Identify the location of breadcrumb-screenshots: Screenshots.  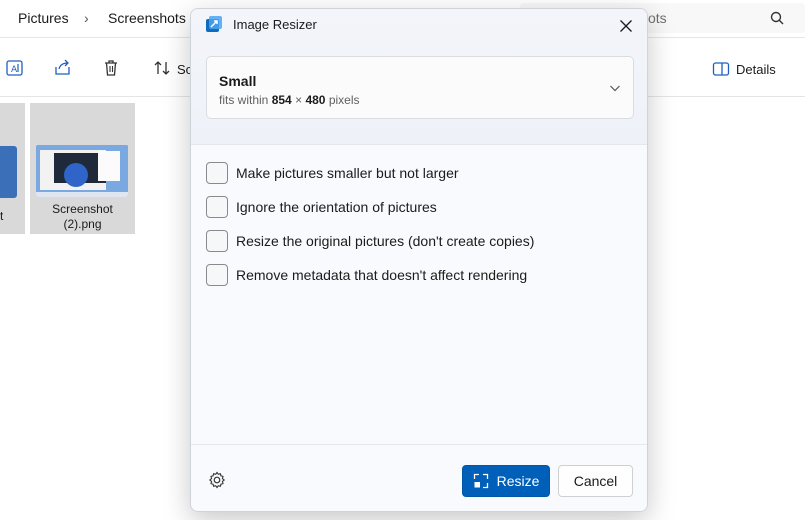
(147, 18).